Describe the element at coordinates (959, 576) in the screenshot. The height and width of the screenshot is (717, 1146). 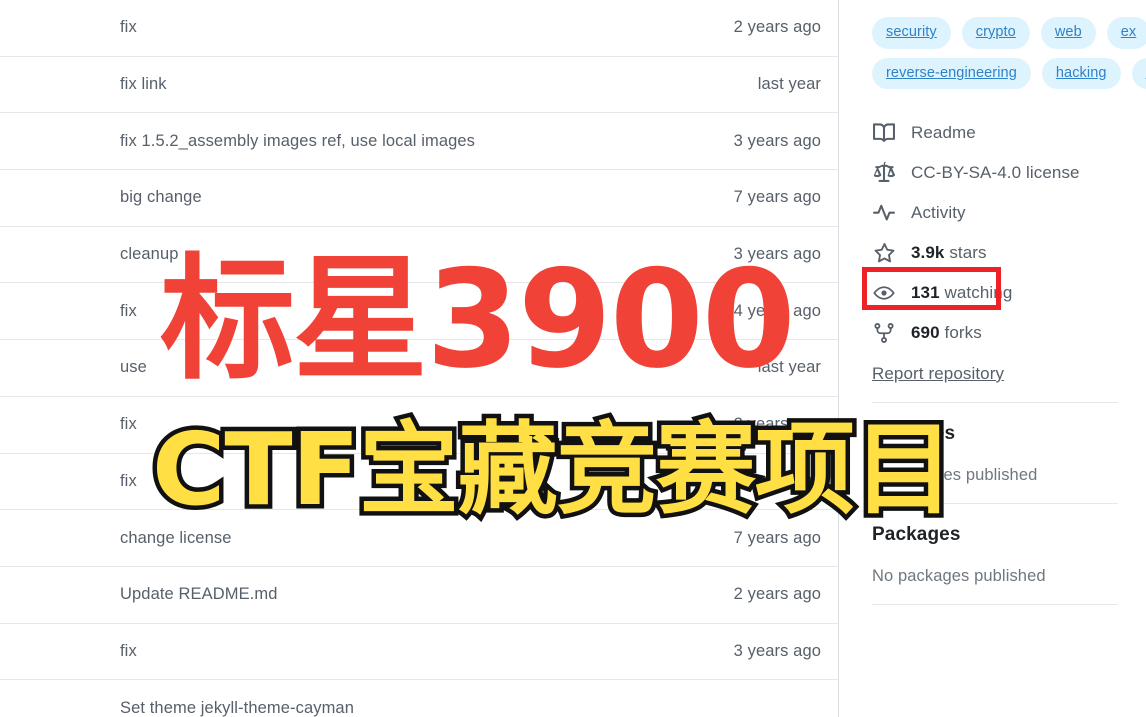
I see `packages-empty-text: No packages published` at that location.